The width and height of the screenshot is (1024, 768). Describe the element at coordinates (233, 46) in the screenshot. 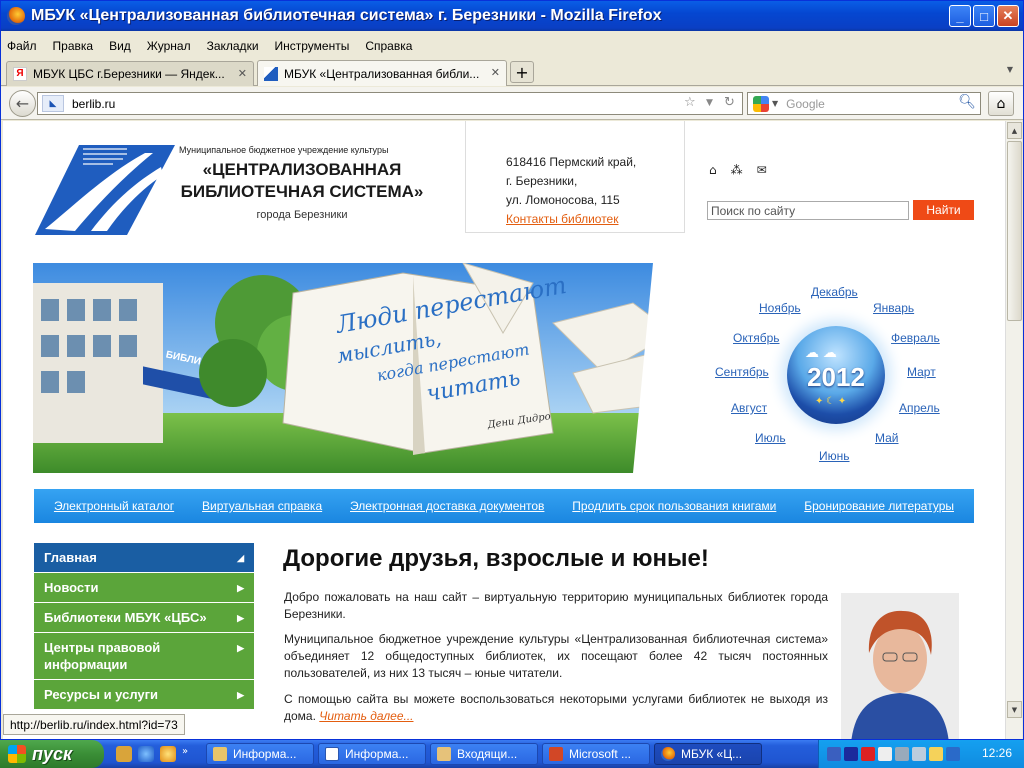

I see `menu-bookmarks: Закладки` at that location.